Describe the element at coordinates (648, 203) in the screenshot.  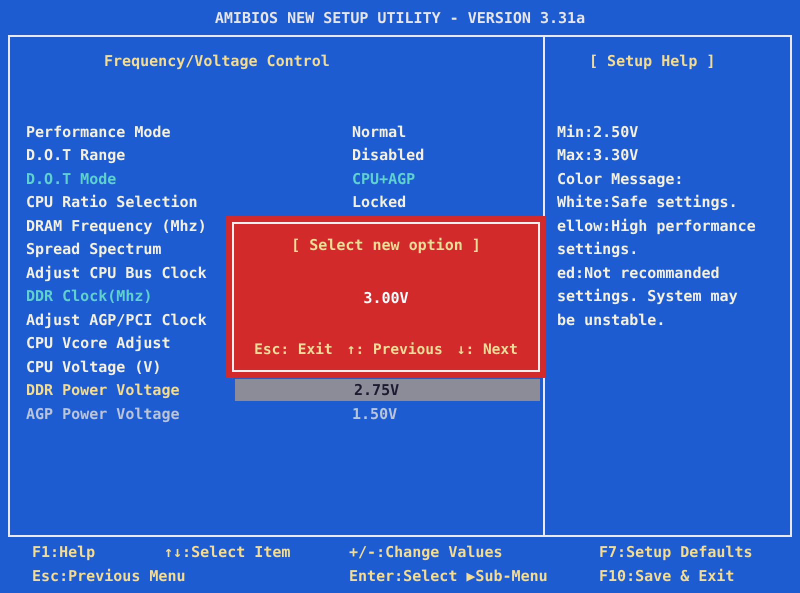
I see `help-text: White:Safe settings.` at that location.